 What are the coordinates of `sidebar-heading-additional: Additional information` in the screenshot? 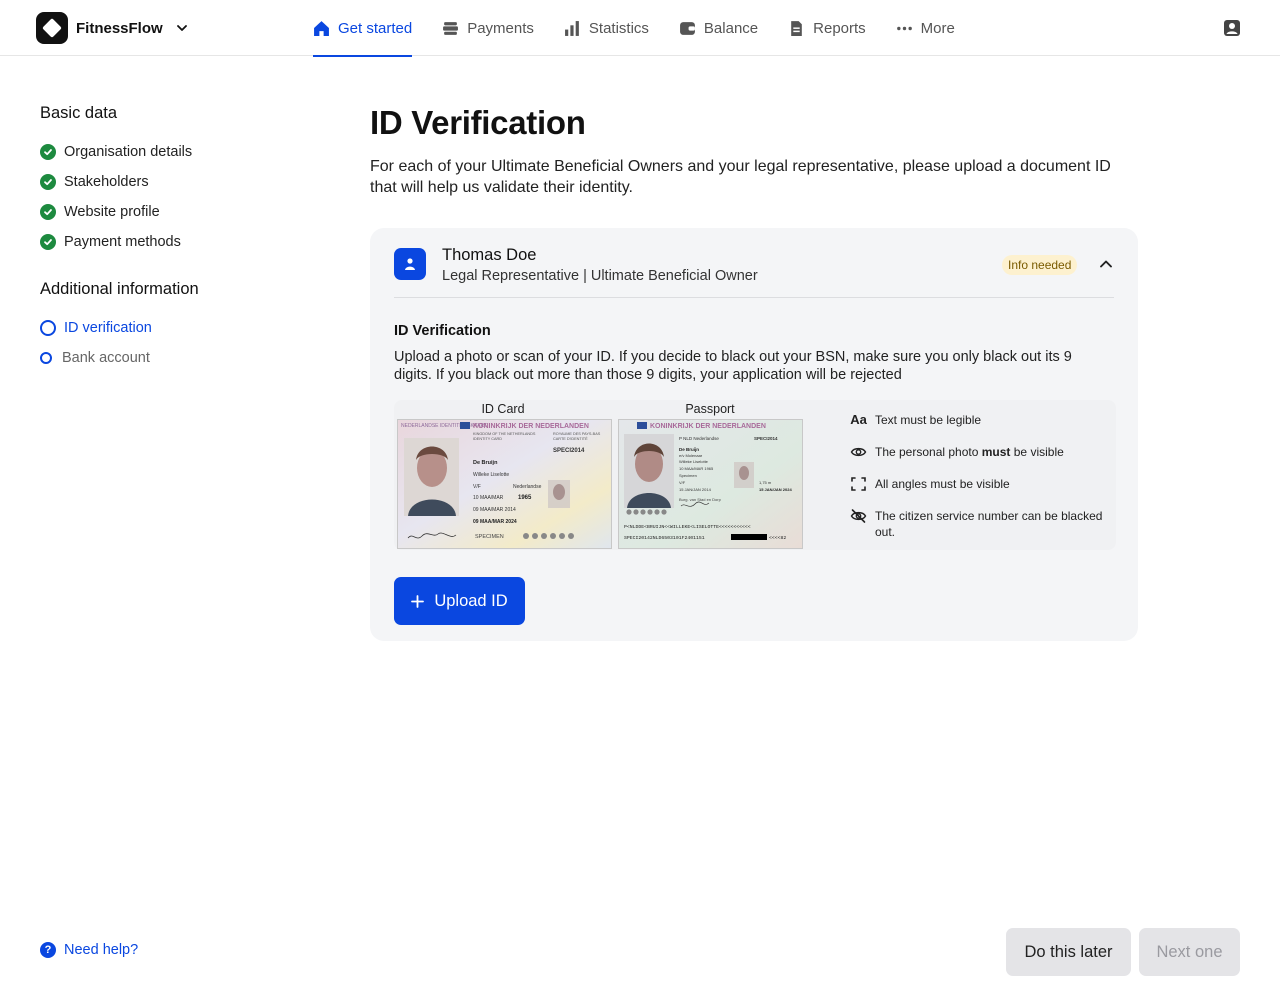 It's located at (119, 289).